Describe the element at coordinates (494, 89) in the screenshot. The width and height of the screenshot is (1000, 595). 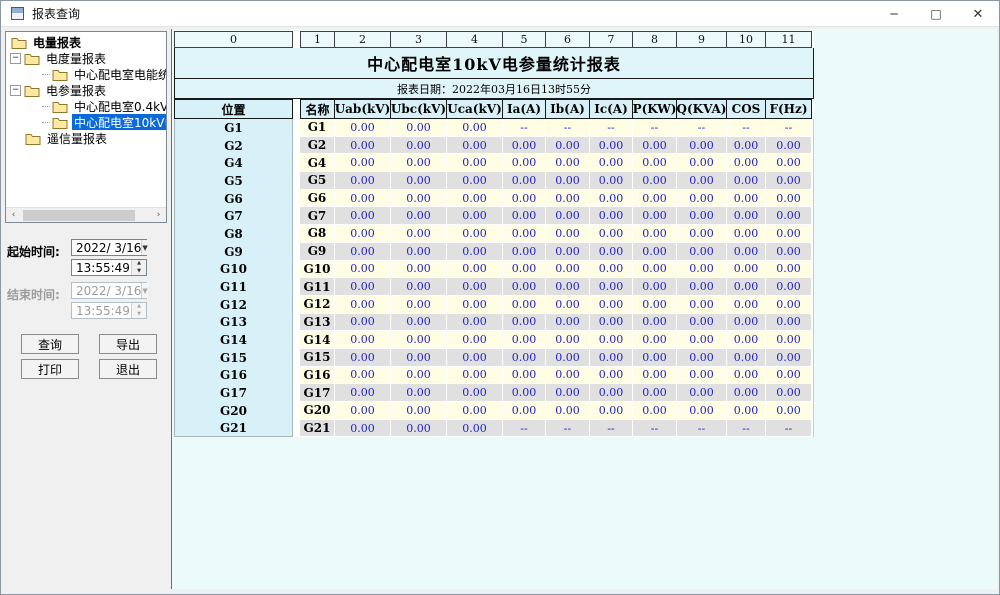
I see `report-date-line: 报表日期：2022年03月16日13时55分` at that location.